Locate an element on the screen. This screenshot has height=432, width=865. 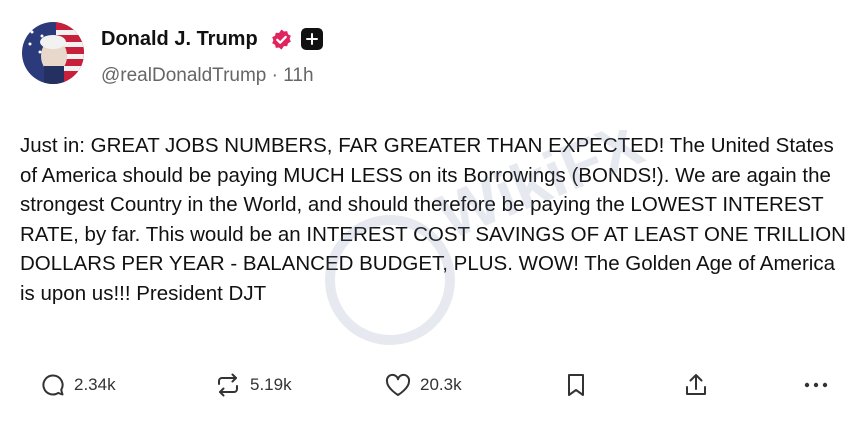
avatar-image is located at coordinates (53, 53).